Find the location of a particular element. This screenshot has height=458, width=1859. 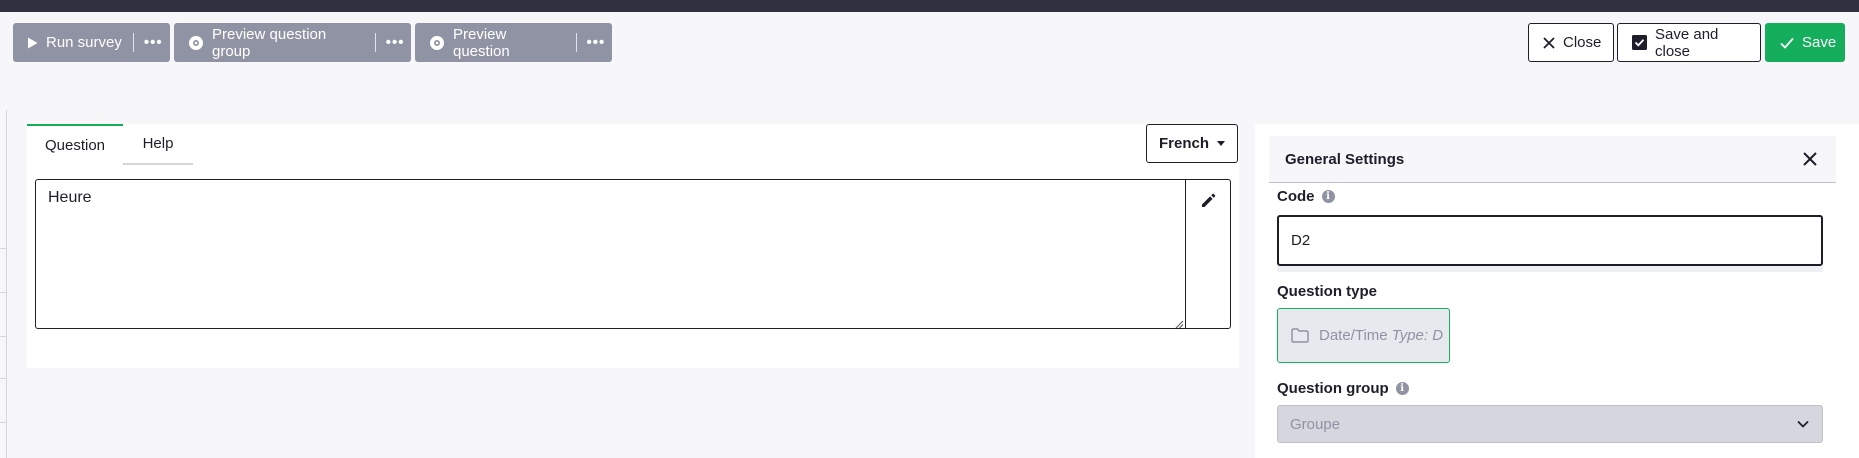

question-group-label-text: Question group is located at coordinates (1333, 388).